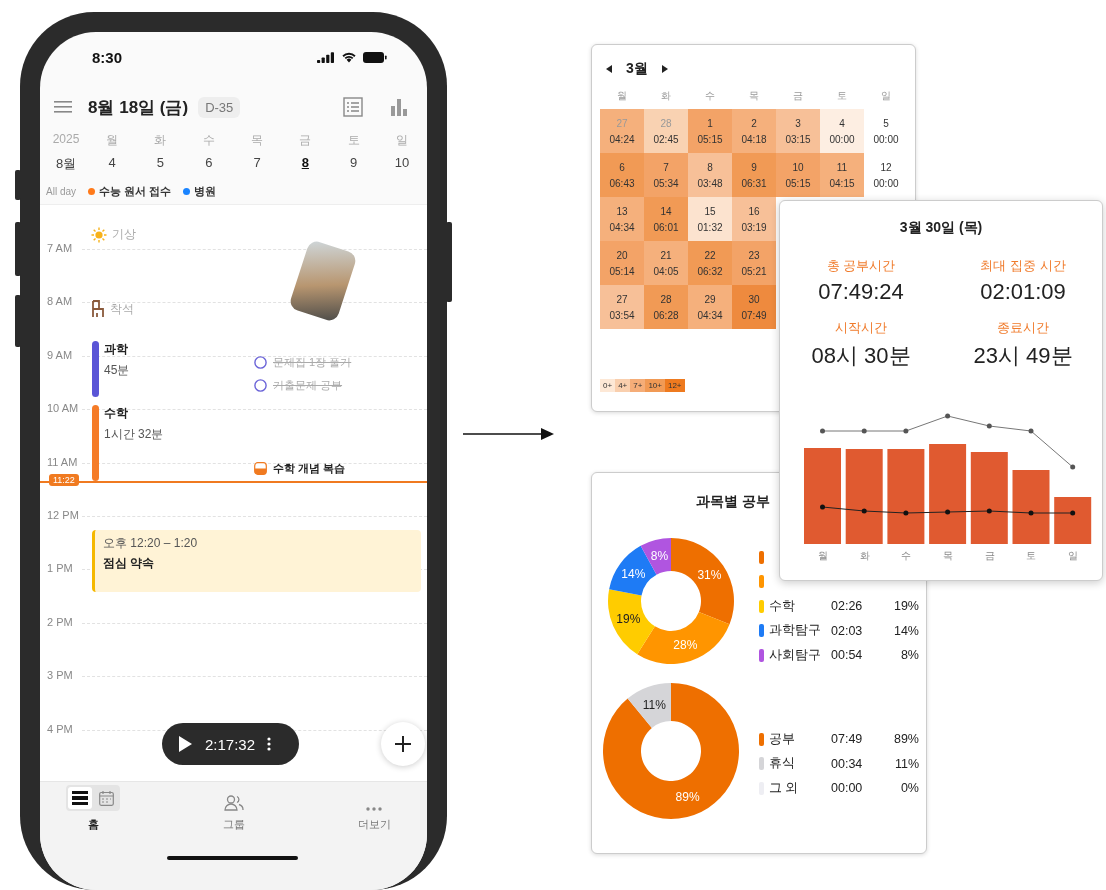  Describe the element at coordinates (1073, 520) in the screenshot. I see `study-time-bar` at that location.